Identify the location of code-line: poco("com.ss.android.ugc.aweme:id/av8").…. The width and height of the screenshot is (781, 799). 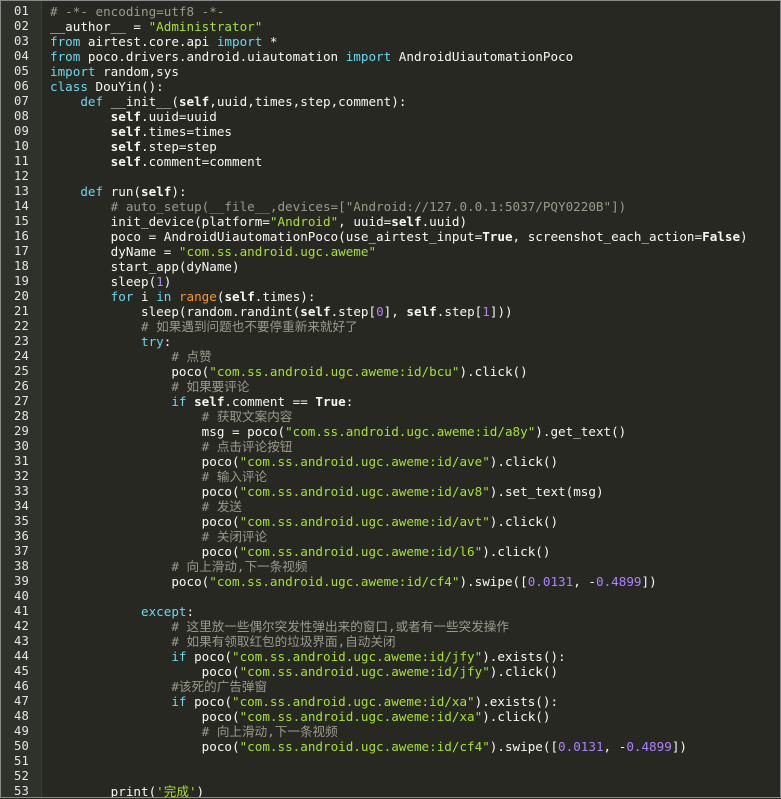
(415, 491).